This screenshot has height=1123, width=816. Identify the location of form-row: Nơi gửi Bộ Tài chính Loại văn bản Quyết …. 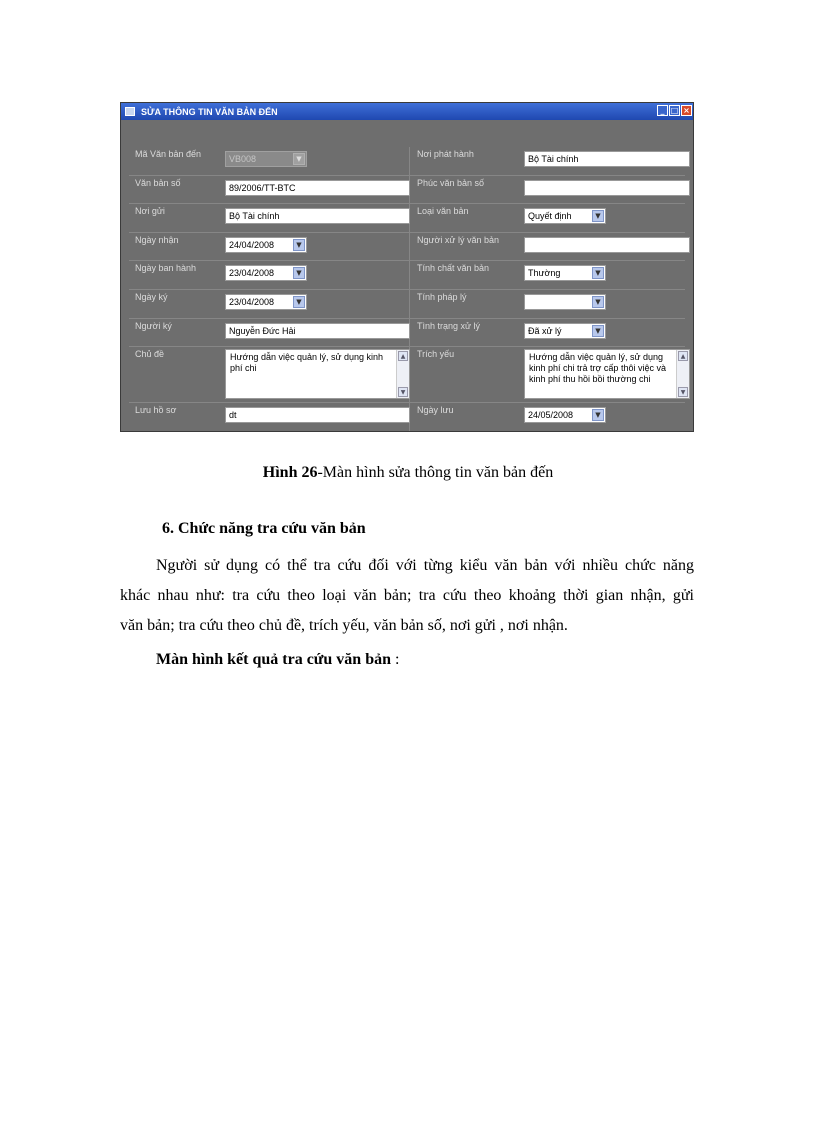
(407, 218).